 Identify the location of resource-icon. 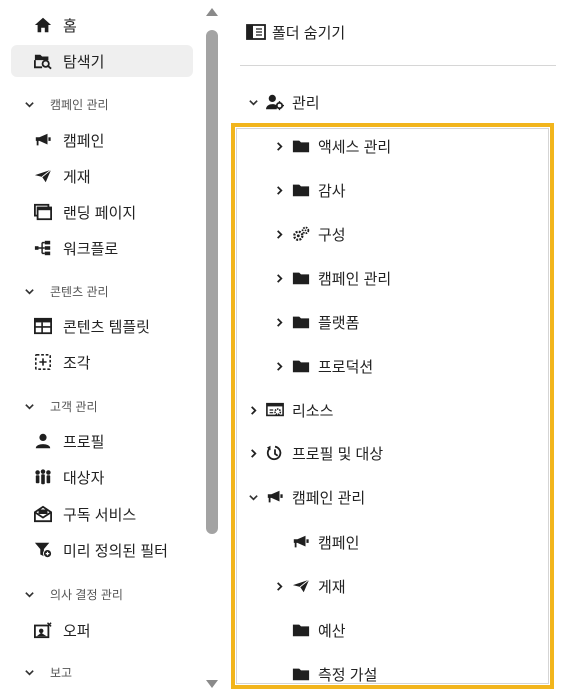
(275, 410).